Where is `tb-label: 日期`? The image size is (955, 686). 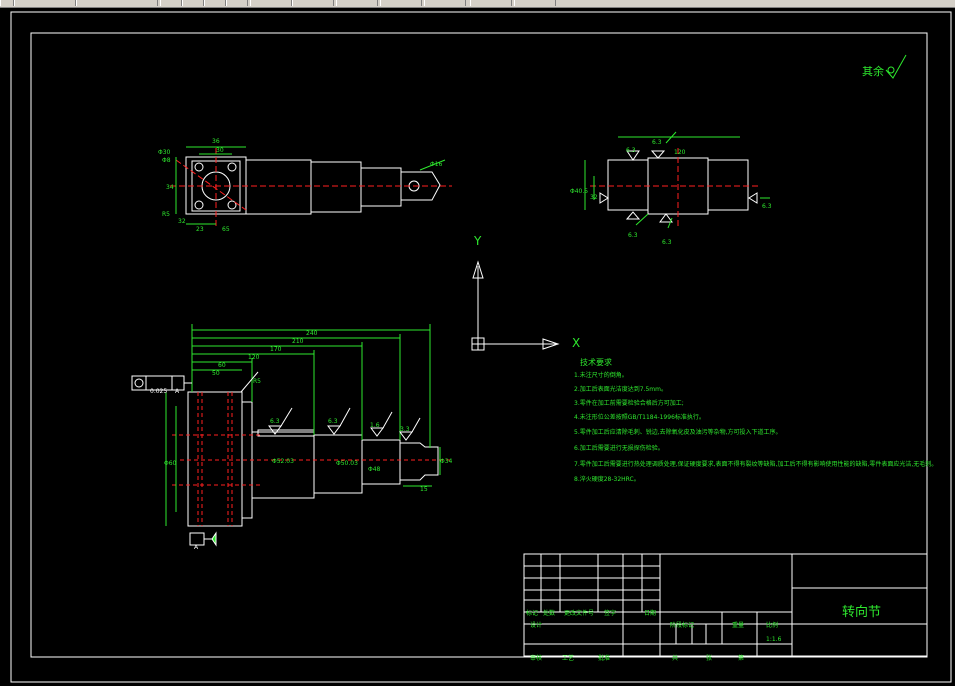
tb-label: 日期 is located at coordinates (650, 613).